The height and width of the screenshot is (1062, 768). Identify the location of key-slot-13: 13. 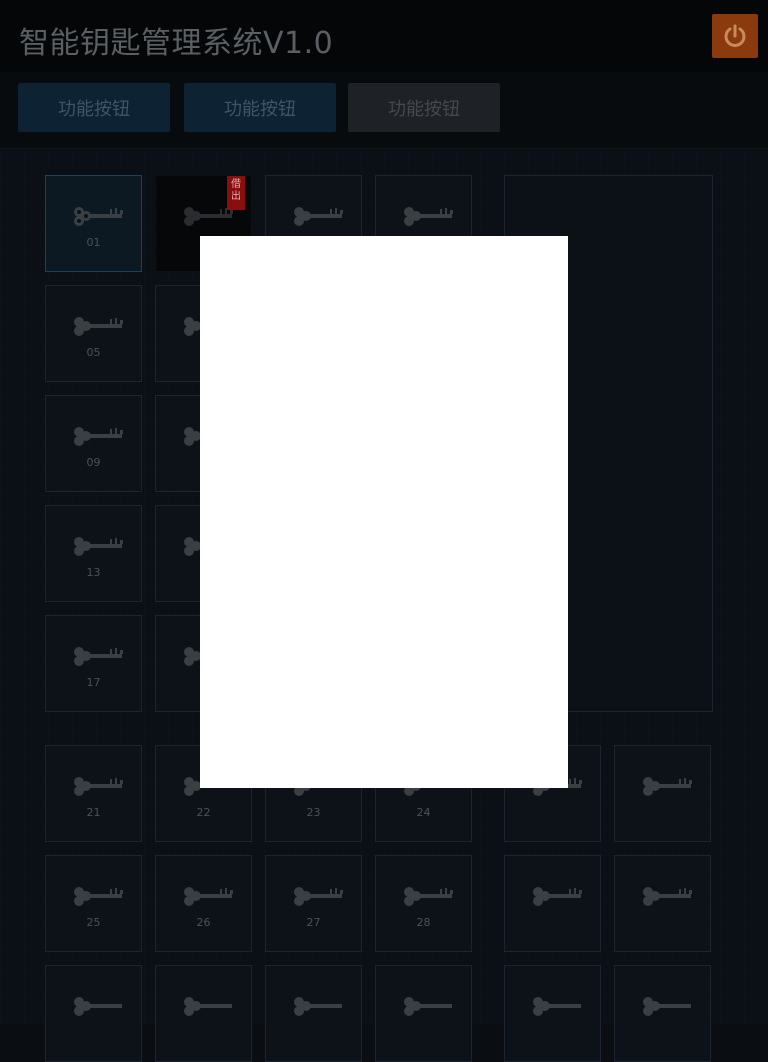
(93, 553).